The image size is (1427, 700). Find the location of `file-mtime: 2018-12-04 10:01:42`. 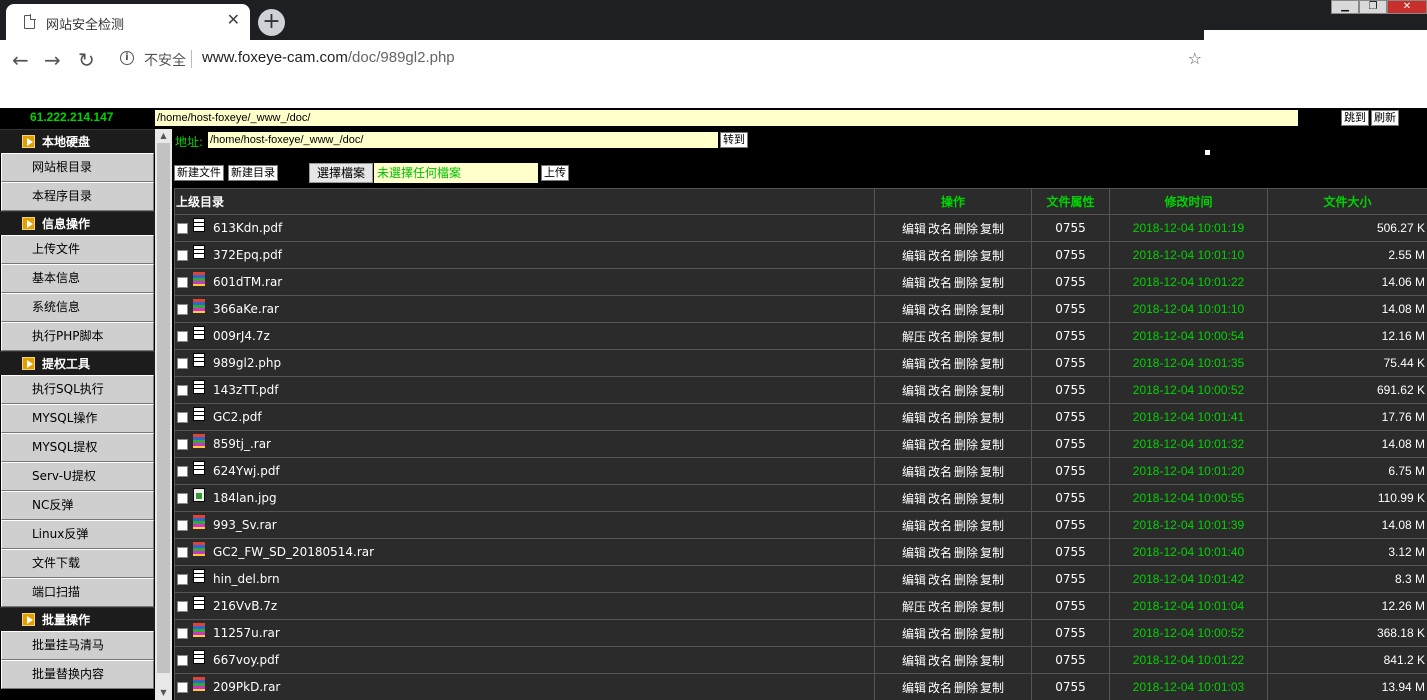

file-mtime: 2018-12-04 10:01:42 is located at coordinates (1188, 579).